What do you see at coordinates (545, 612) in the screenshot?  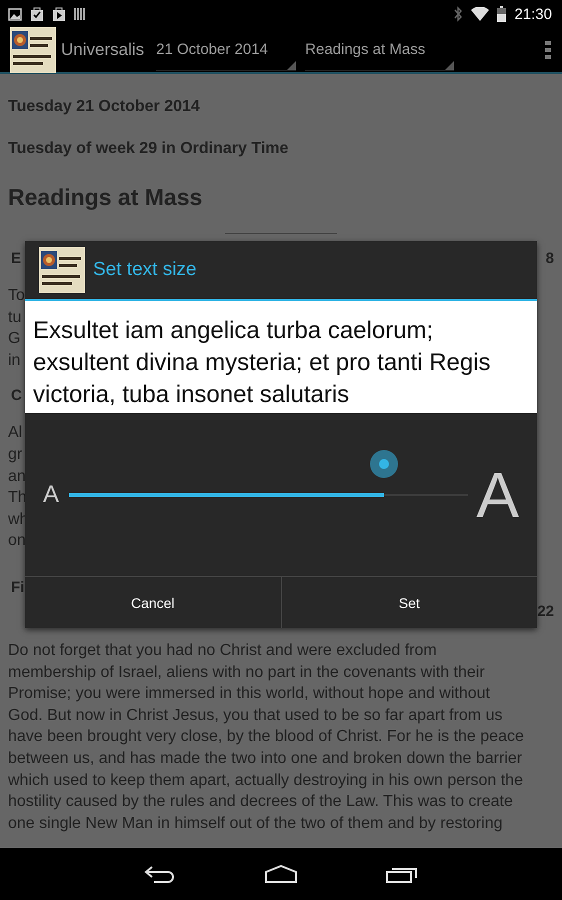 I see `reading-reference: 22` at bounding box center [545, 612].